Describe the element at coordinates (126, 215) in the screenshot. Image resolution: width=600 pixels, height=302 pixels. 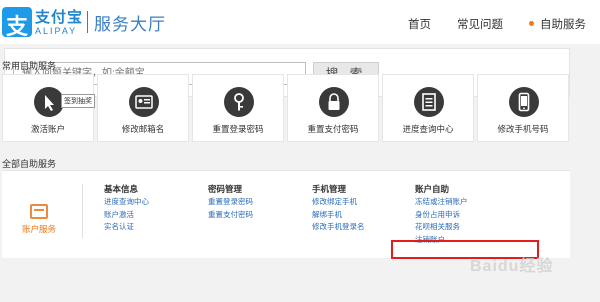
I see `link-account-activate: 账户激活` at that location.